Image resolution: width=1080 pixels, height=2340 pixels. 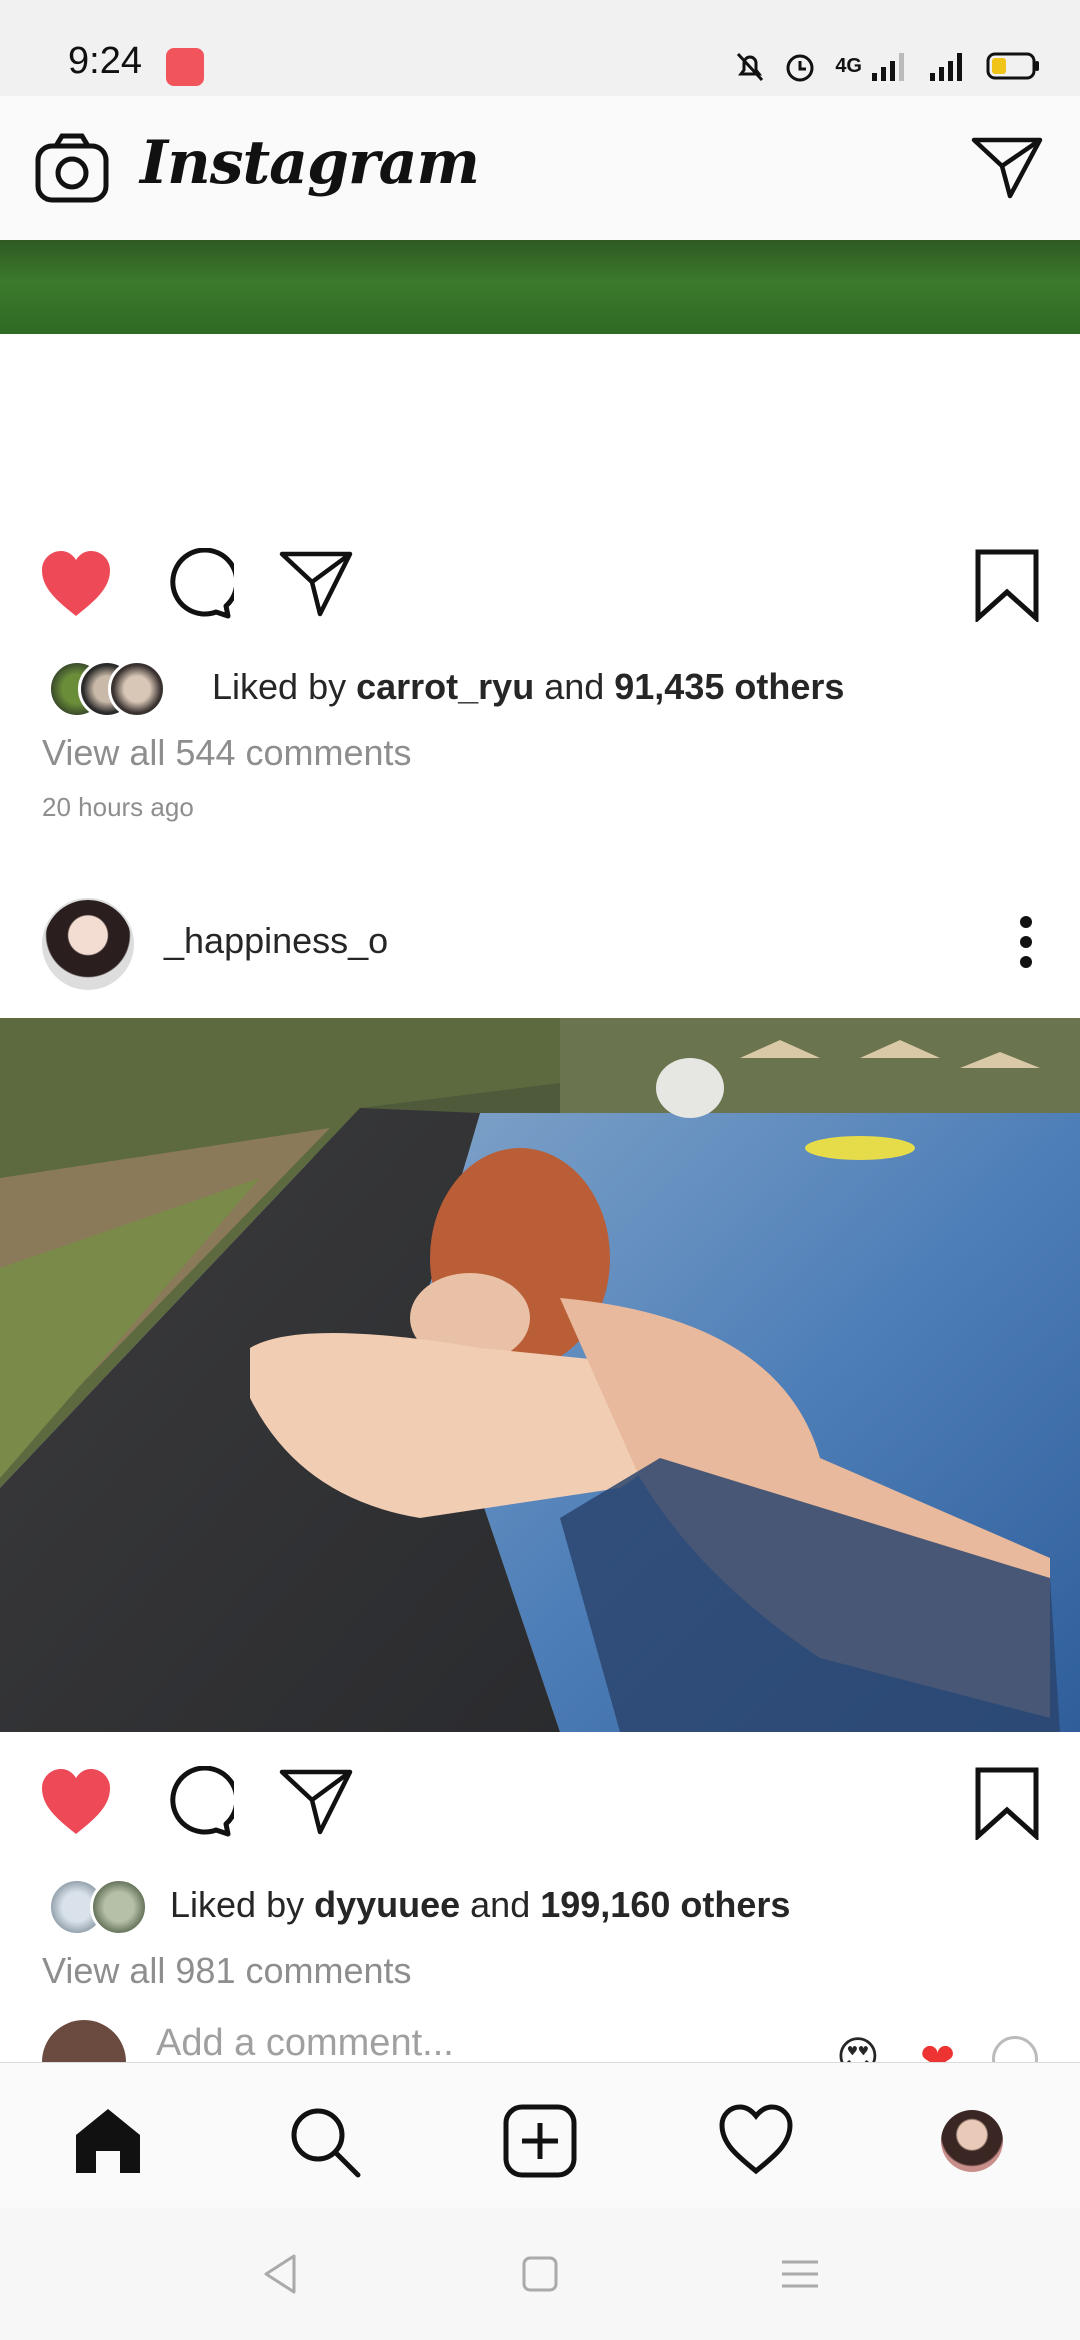 I want to click on bottom-tab-bar, so click(x=540, y=2135).